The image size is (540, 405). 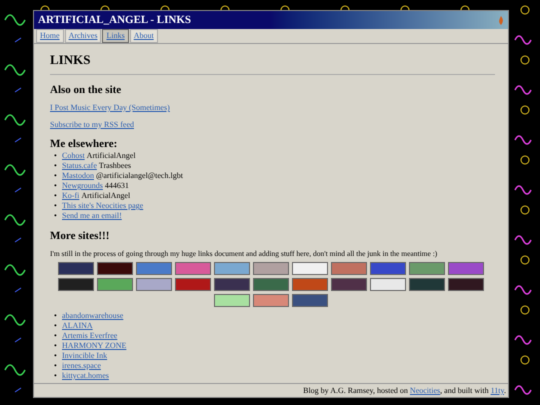 What do you see at coordinates (425, 390) in the screenshot?
I see `footer-link: Neocities` at bounding box center [425, 390].